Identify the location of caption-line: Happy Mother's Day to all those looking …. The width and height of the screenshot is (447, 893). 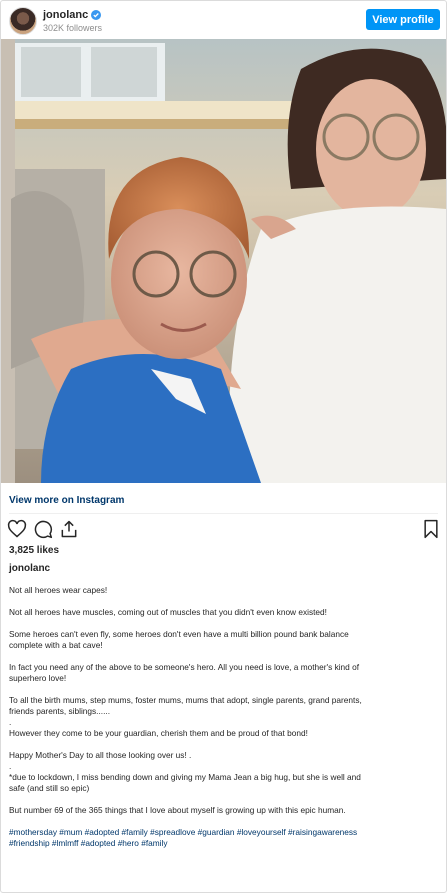
(100, 755).